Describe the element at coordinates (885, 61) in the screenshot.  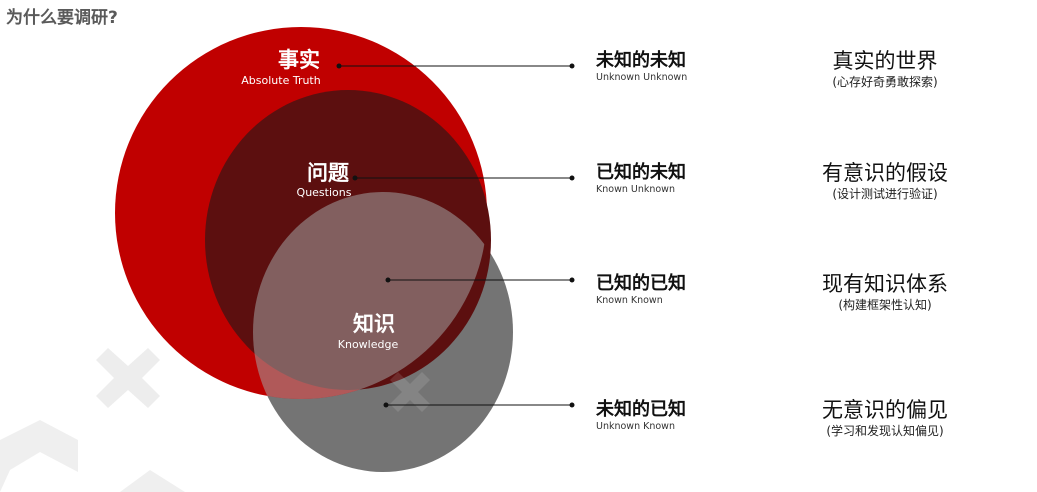
I see `meaning-title: 真实的世界` at that location.